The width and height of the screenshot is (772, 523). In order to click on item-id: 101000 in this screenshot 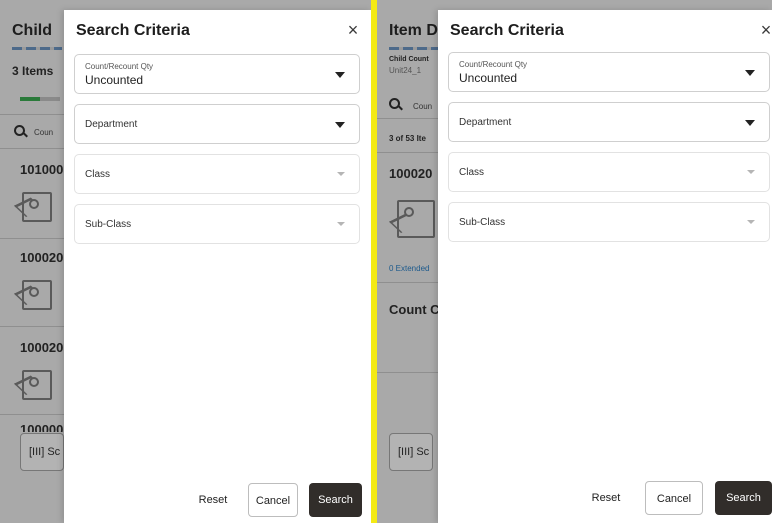, I will do `click(41, 169)`.